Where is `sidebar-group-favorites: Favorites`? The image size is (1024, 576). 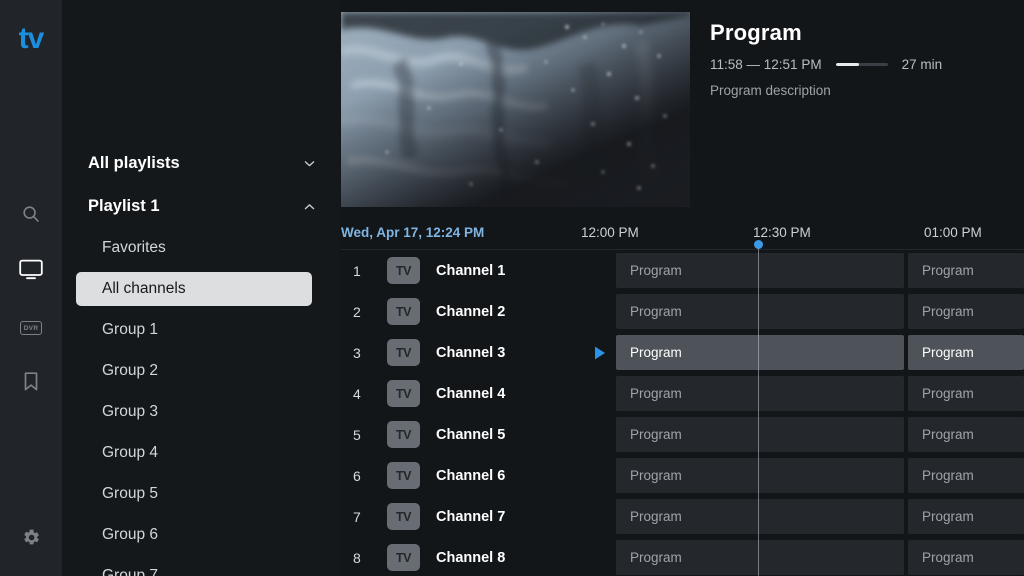
sidebar-group-favorites: Favorites is located at coordinates (194, 248).